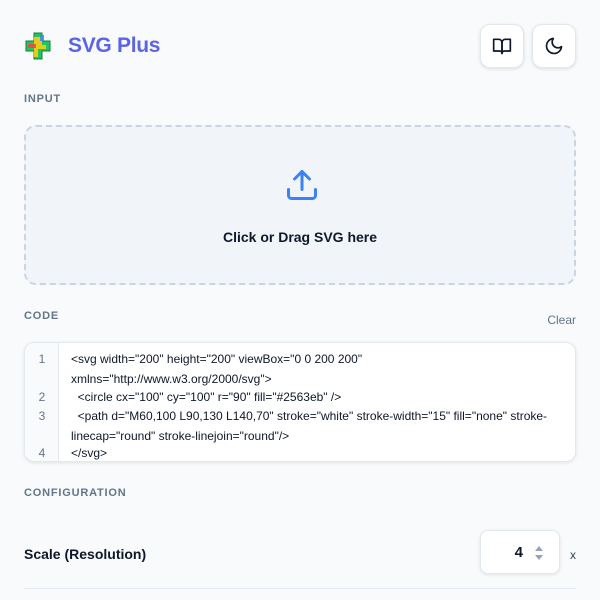 This screenshot has height=600, width=600. What do you see at coordinates (41, 316) in the screenshot?
I see `code-section-label: CODE` at bounding box center [41, 316].